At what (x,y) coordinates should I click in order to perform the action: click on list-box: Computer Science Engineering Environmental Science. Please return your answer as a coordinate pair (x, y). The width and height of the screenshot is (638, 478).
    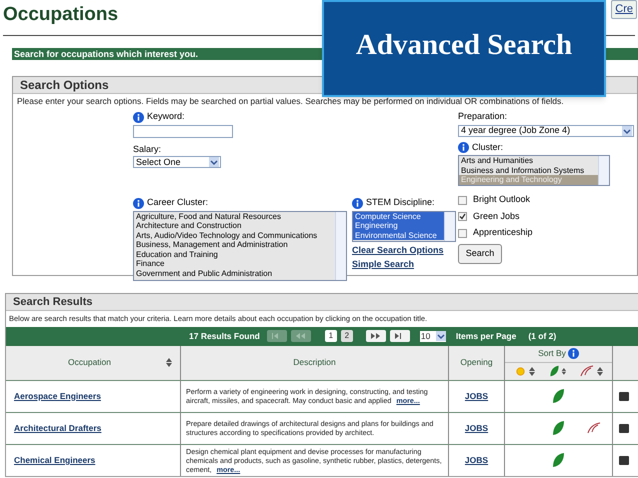
    Looking at the image, I should click on (404, 226).